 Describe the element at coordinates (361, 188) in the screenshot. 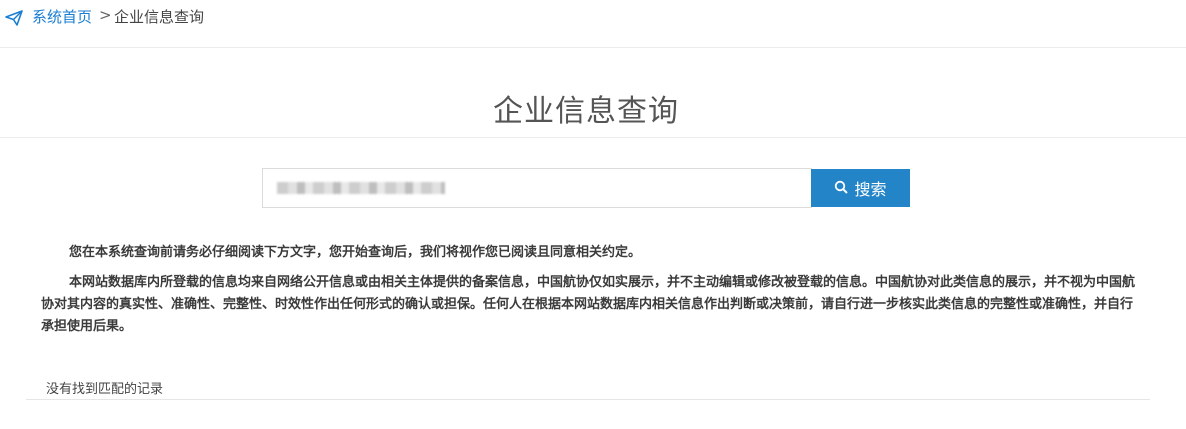

I see `obscured-search-value` at that location.